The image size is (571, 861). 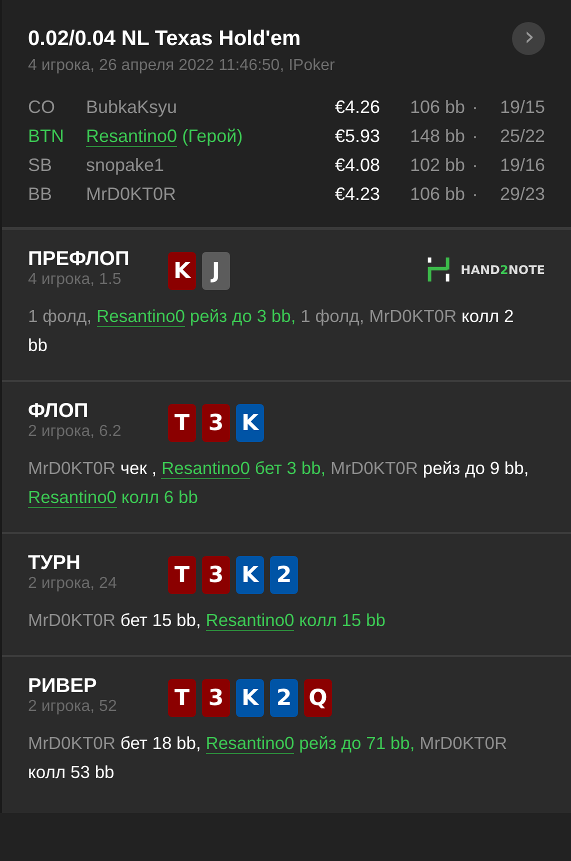 What do you see at coordinates (357, 107) in the screenshot?
I see `player-stack: €4.26` at bounding box center [357, 107].